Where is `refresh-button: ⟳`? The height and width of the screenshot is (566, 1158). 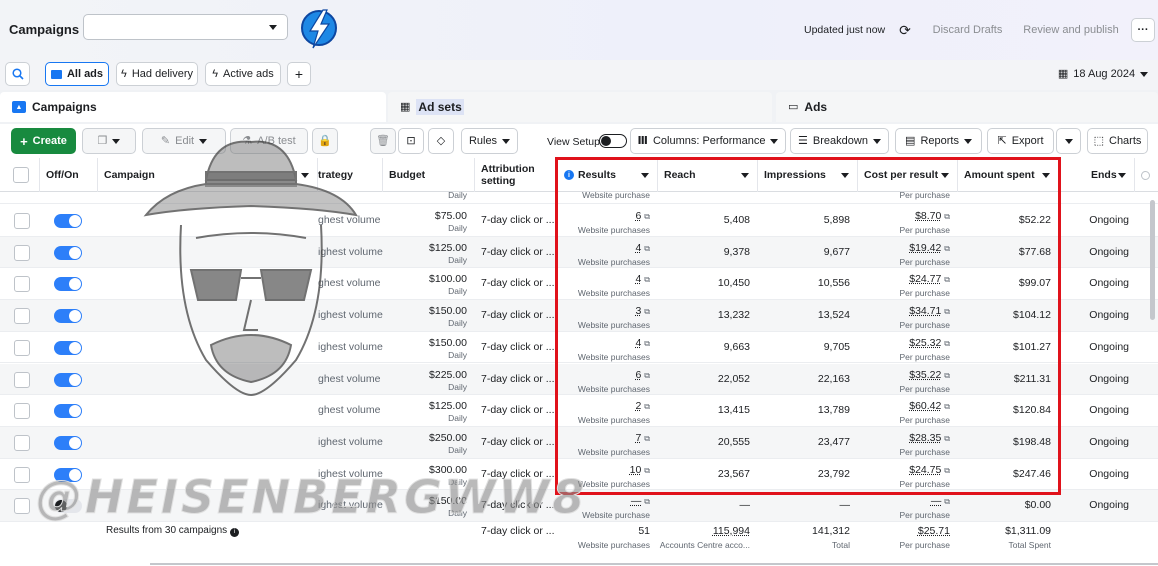
refresh-button: ⟳ is located at coordinates (905, 30).